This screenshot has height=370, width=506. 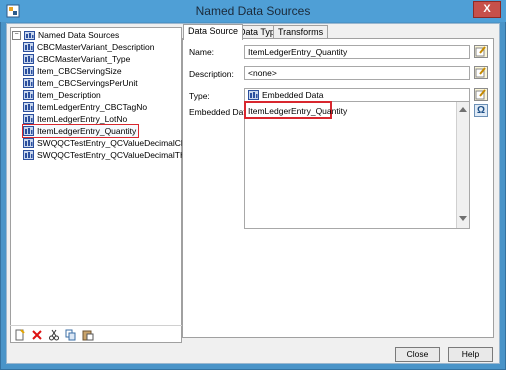 What do you see at coordinates (293, 95) in the screenshot?
I see `type-value: Embedded Data` at bounding box center [293, 95].